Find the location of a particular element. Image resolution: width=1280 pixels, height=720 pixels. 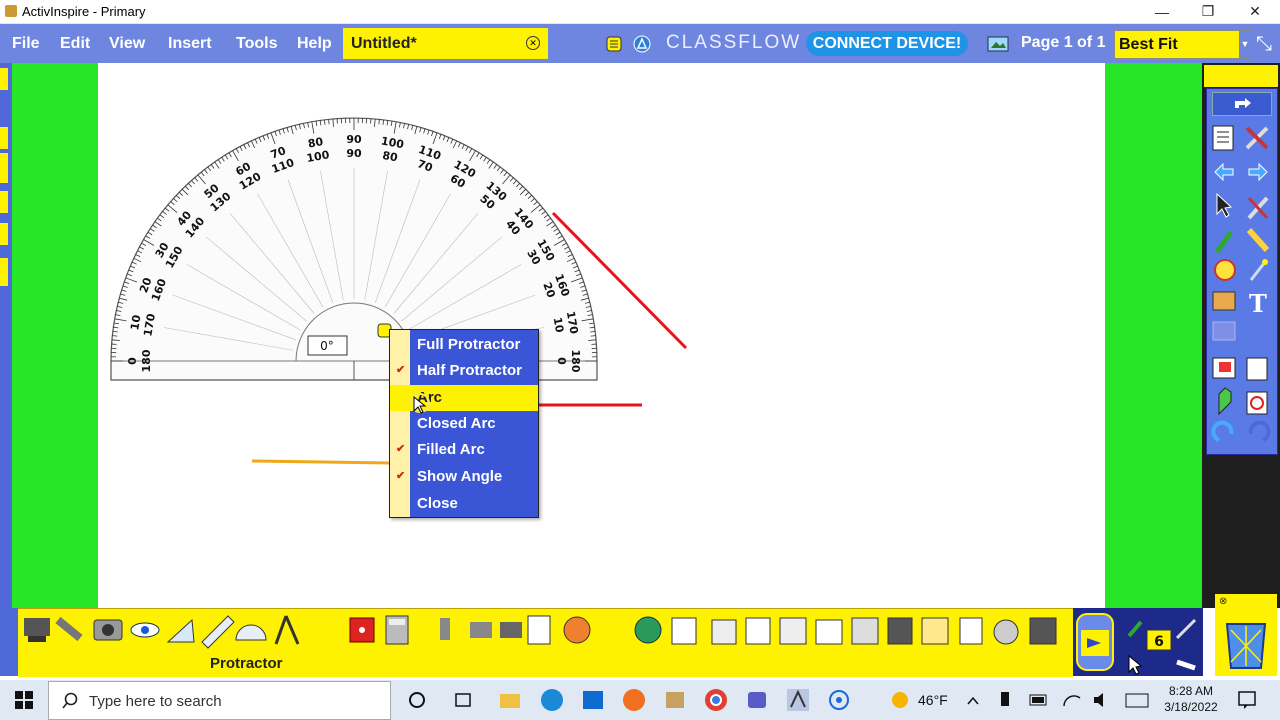

taskbar-clock: 8:28 AM 3/18/2022 is located at coordinates (1191, 699).